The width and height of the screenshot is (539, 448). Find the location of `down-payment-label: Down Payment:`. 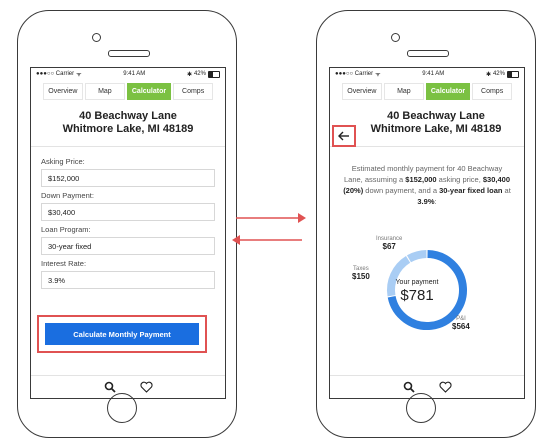

down-payment-label: Down Payment: is located at coordinates (67, 195).